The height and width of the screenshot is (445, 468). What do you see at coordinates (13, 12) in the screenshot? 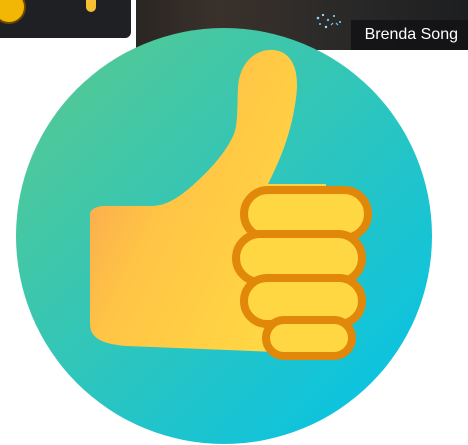
I see `emoji-icon` at bounding box center [13, 12].